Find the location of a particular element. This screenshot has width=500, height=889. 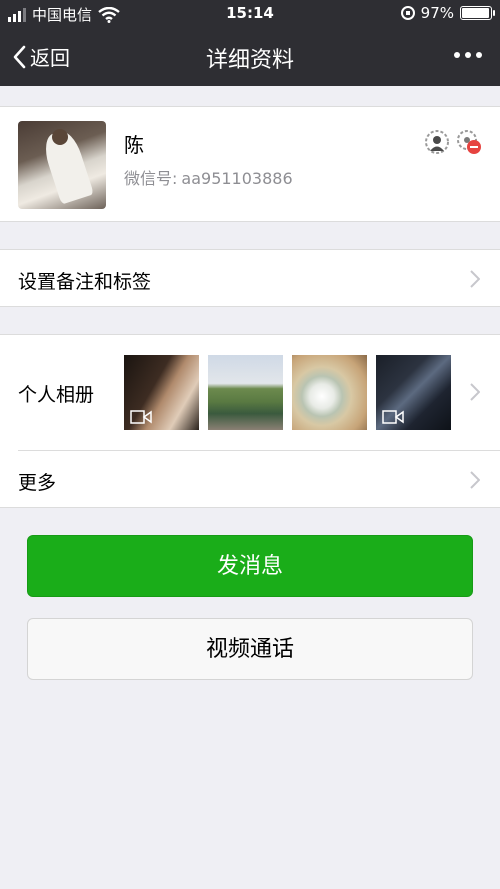

battery-icon is located at coordinates (477, 13).